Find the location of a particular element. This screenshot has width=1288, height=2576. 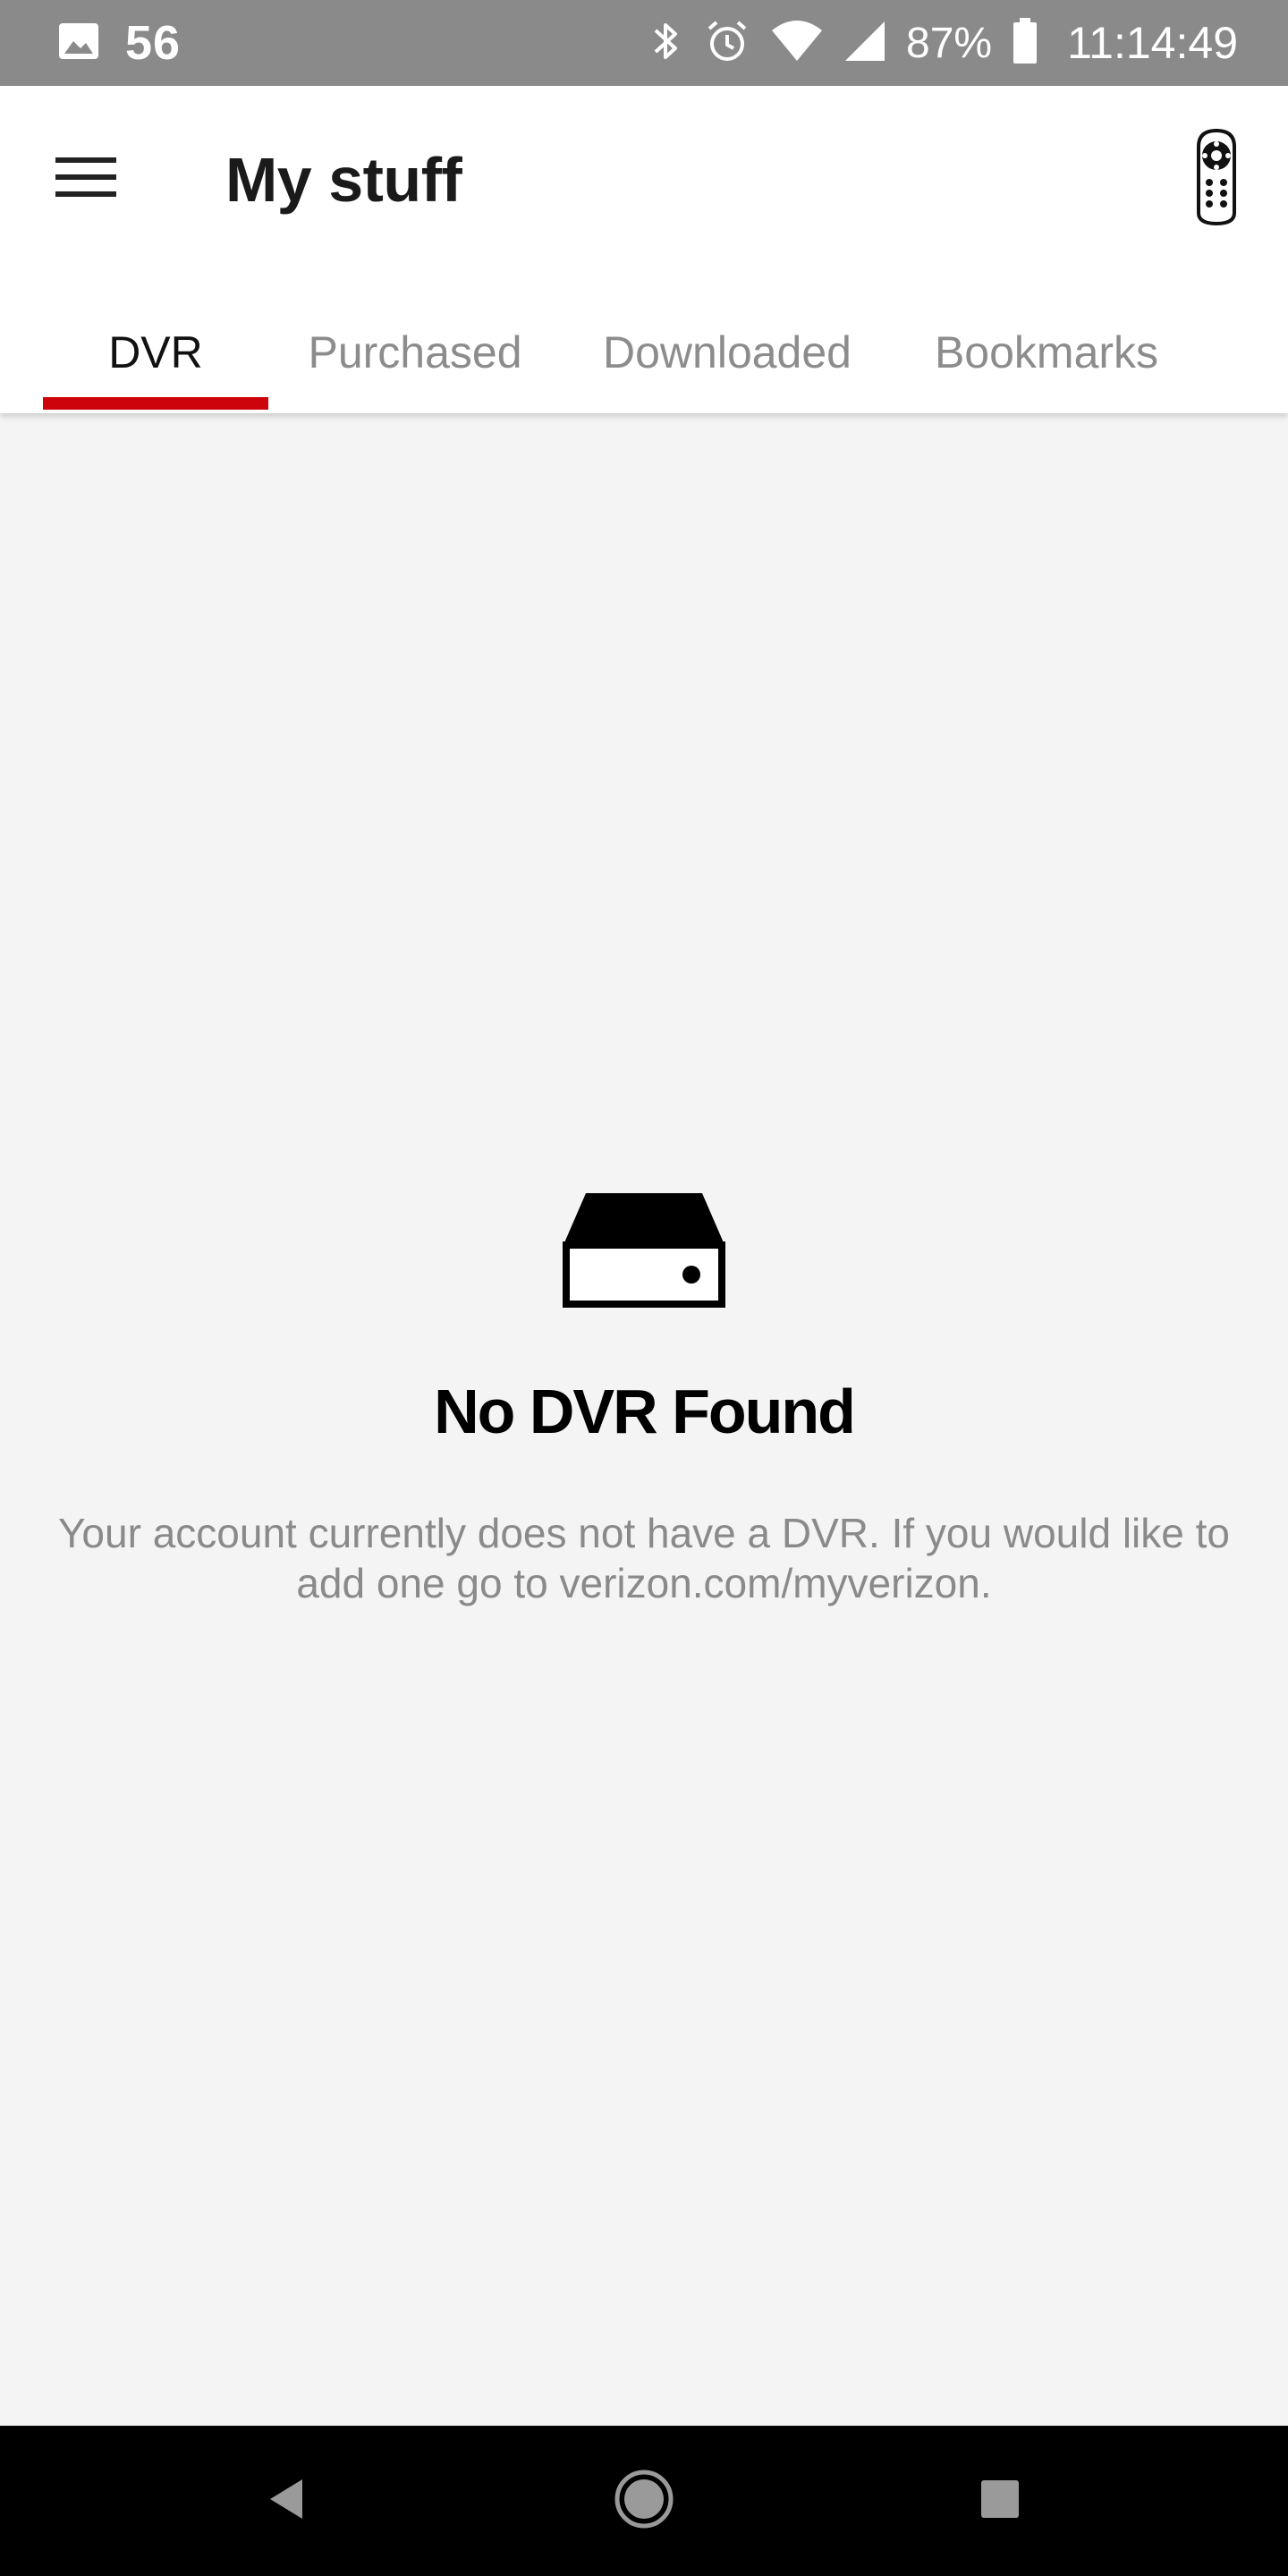

alarm-icon is located at coordinates (727, 43).